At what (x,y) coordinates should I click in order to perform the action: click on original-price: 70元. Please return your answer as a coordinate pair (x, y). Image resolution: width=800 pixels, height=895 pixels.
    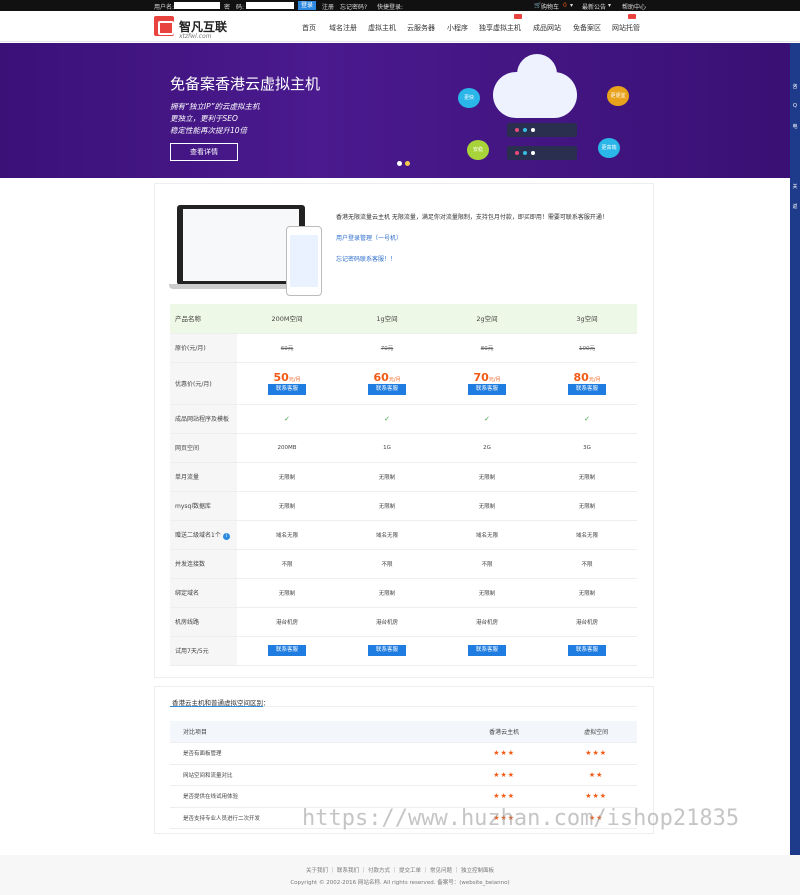
    Looking at the image, I should click on (387, 348).